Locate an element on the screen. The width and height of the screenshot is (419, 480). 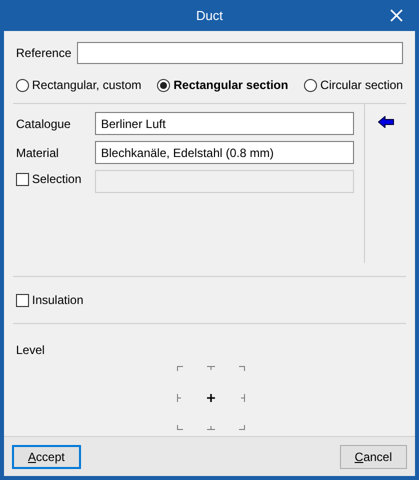
plus-icon is located at coordinates (211, 398).